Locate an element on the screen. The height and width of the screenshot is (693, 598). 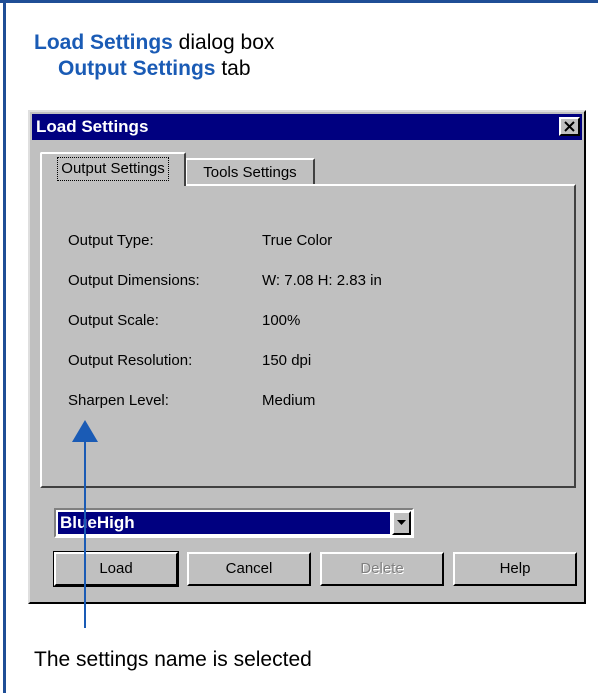
close-icon is located at coordinates (569, 126).